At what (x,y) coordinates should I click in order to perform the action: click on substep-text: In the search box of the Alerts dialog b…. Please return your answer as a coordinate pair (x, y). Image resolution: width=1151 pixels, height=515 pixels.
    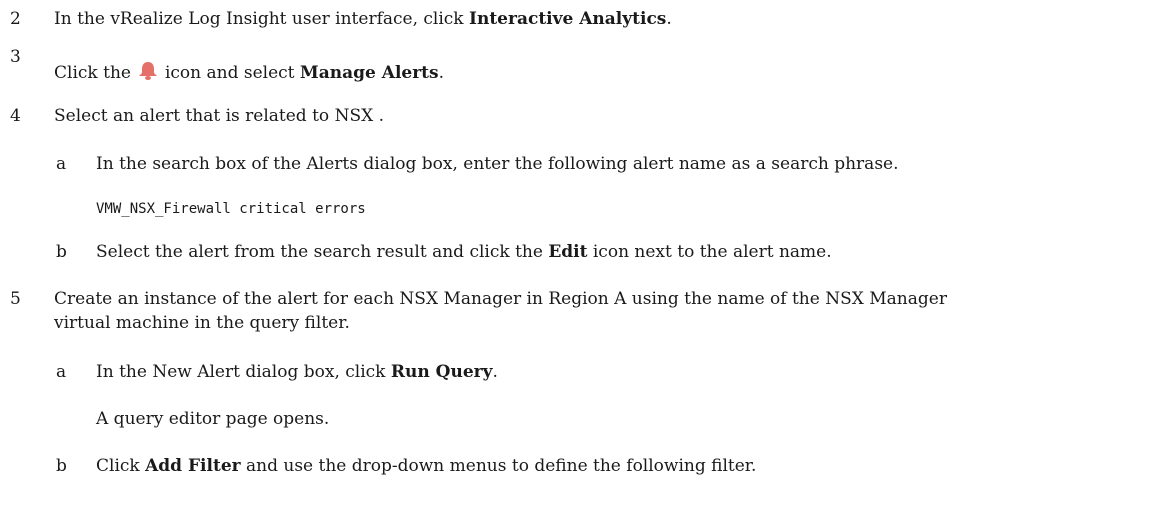
    Looking at the image, I should click on (497, 164).